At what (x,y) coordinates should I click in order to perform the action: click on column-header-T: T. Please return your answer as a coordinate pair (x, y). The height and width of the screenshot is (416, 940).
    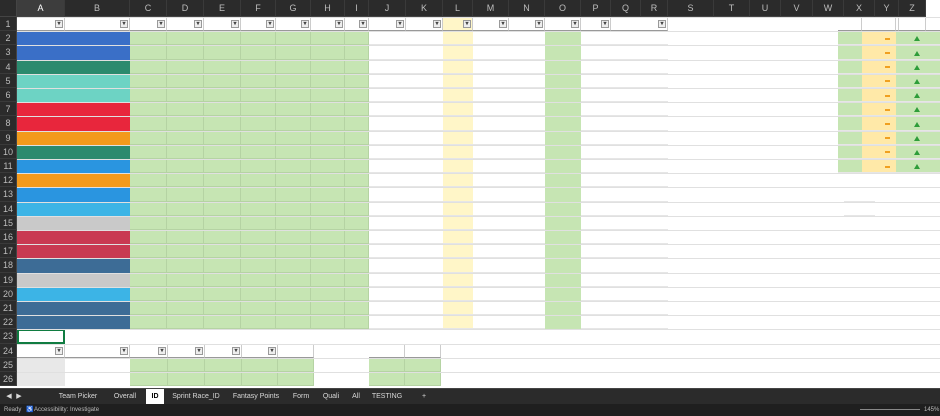
    Looking at the image, I should click on (732, 8).